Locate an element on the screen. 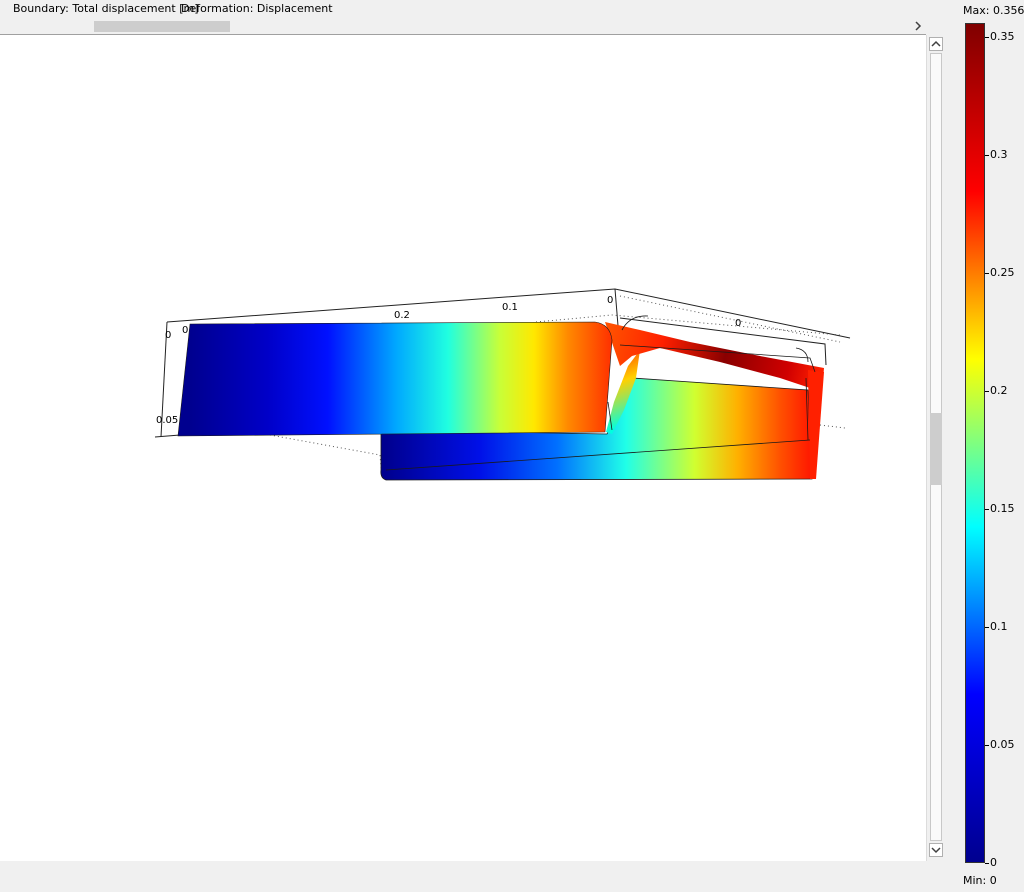 The image size is (1024, 892). axis-label-0-05: 0.05 is located at coordinates (167, 420).